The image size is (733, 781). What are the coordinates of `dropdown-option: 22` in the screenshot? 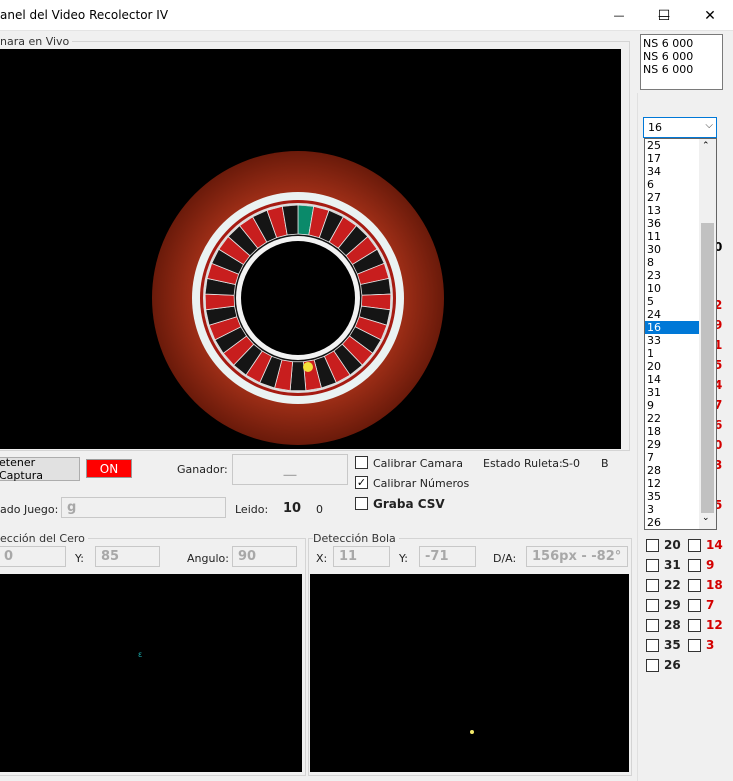 It's located at (672, 418).